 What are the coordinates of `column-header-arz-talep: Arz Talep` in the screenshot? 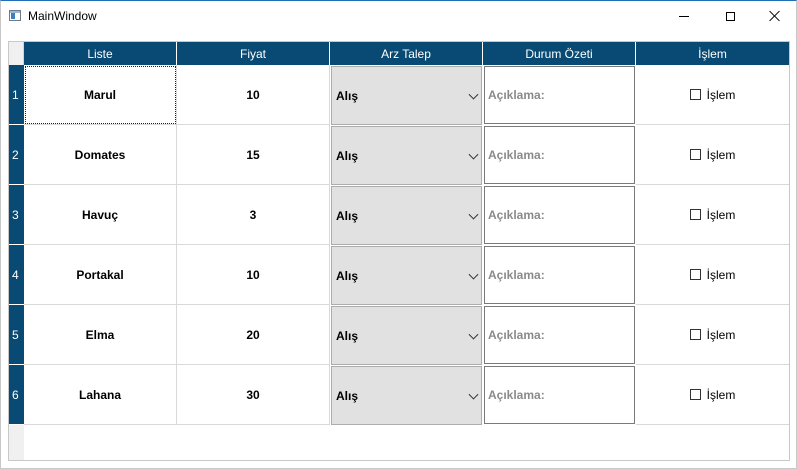 It's located at (406, 53).